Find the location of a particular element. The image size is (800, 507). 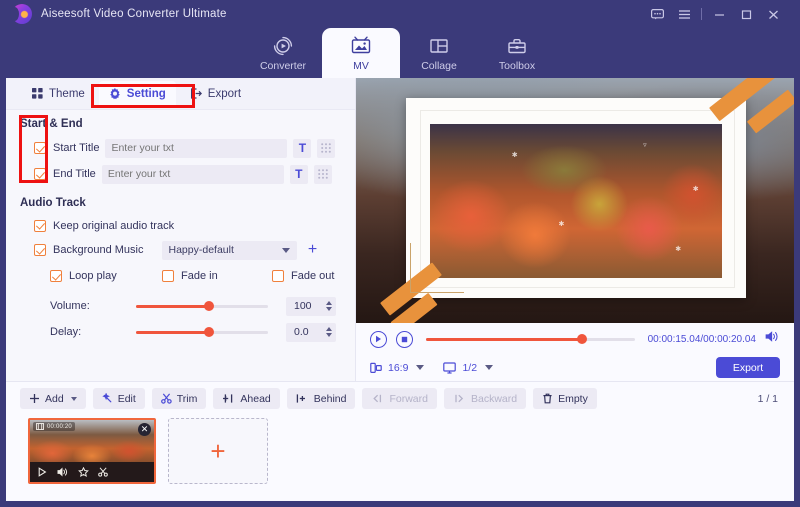

start-title-row: Start Title T is located at coordinates (180, 148).